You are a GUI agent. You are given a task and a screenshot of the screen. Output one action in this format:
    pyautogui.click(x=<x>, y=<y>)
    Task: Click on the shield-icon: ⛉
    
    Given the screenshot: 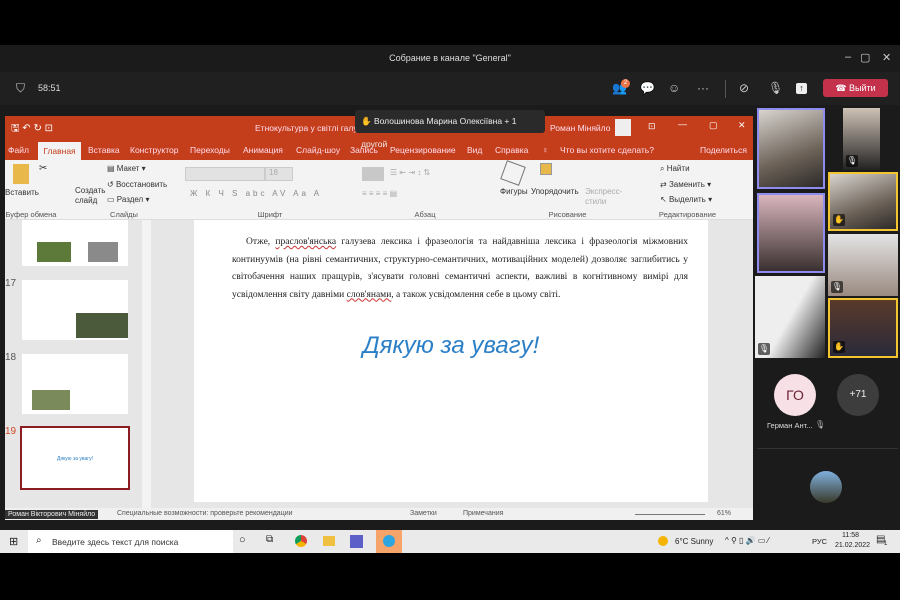 What is the action you would take?
    pyautogui.click(x=21, y=88)
    